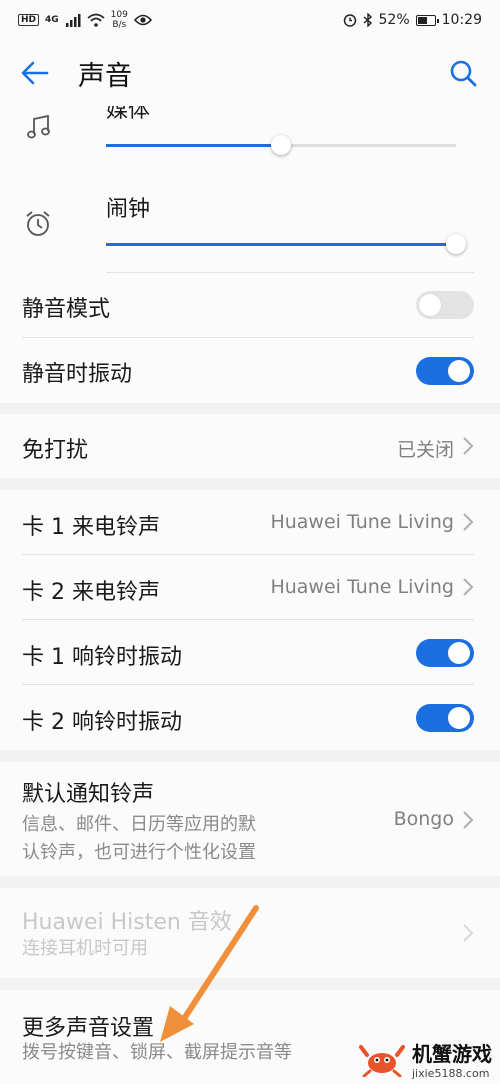 Image resolution: width=500 pixels, height=1084 pixels. What do you see at coordinates (250, 370) in the screenshot?
I see `vibrate-on-silent-row: 静音时振动` at bounding box center [250, 370].